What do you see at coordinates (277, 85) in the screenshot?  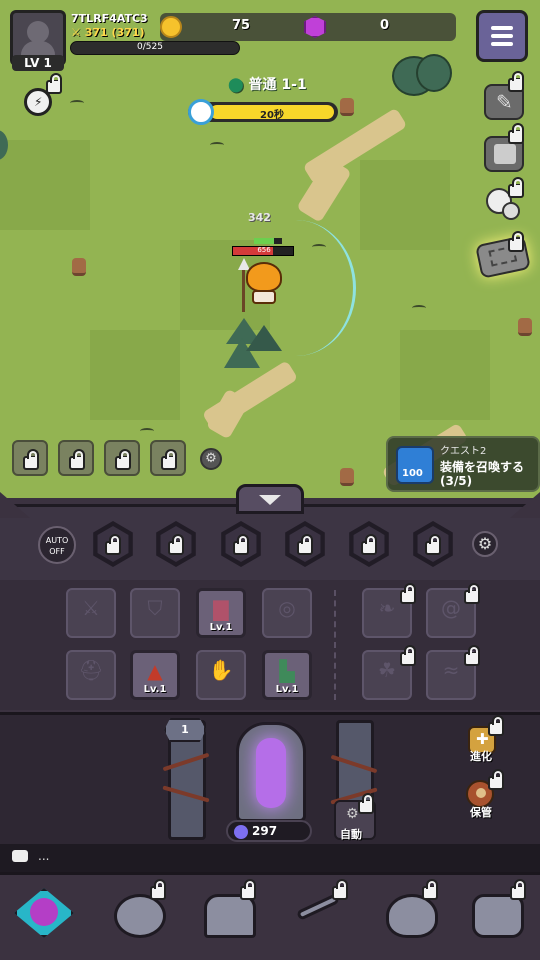 I see `stage-name: 普通 1-1` at bounding box center [277, 85].